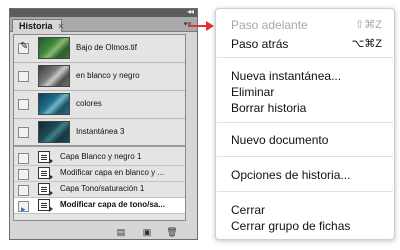 This screenshot has height=250, width=400. Describe the element at coordinates (291, 226) in the screenshot. I see `menu-item-label: Cerrar grupo de fichas` at that location.